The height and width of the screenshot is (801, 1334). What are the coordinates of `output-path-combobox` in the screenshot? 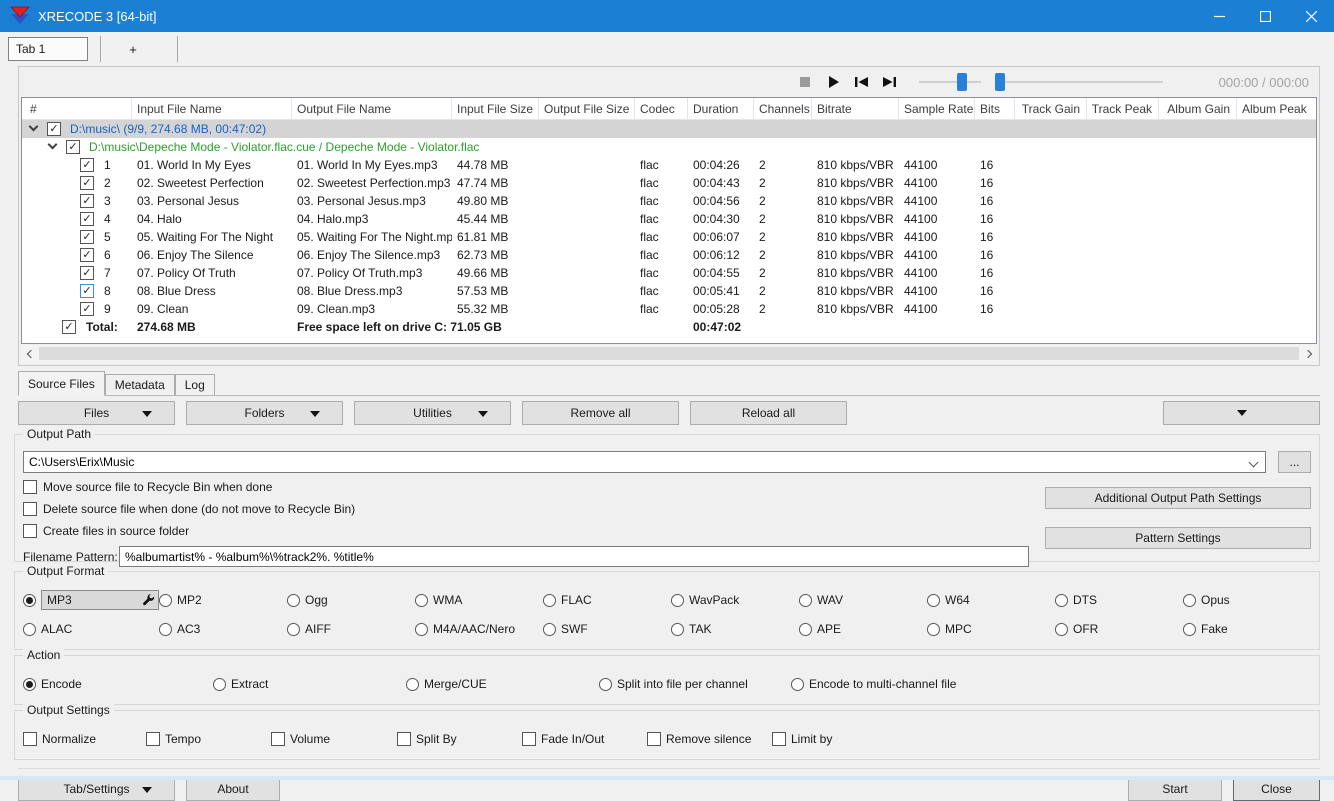 It's located at (644, 462).